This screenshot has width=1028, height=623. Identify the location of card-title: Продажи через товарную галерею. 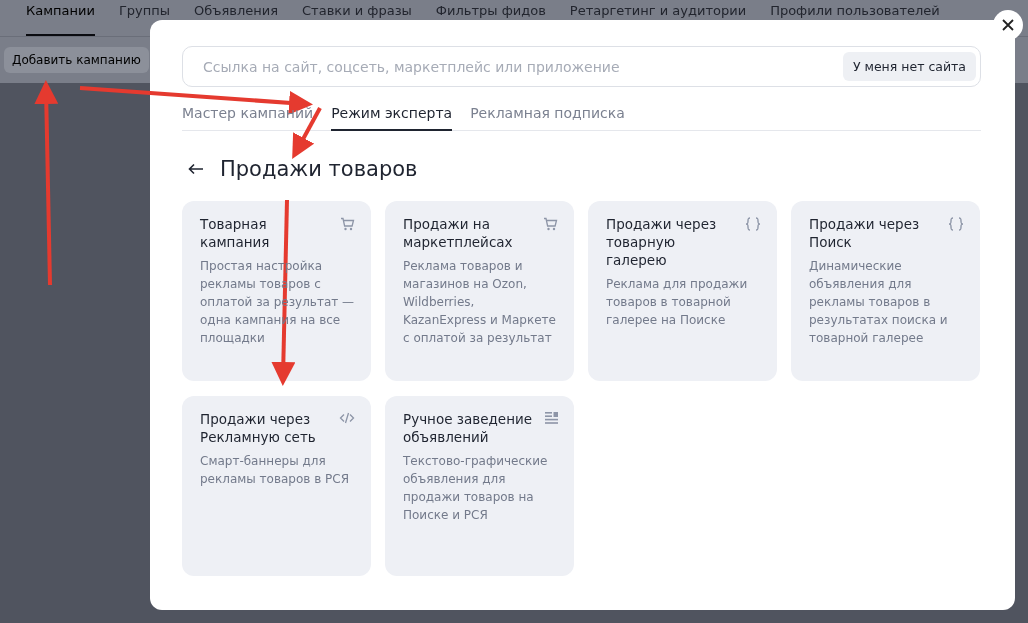
(662, 242).